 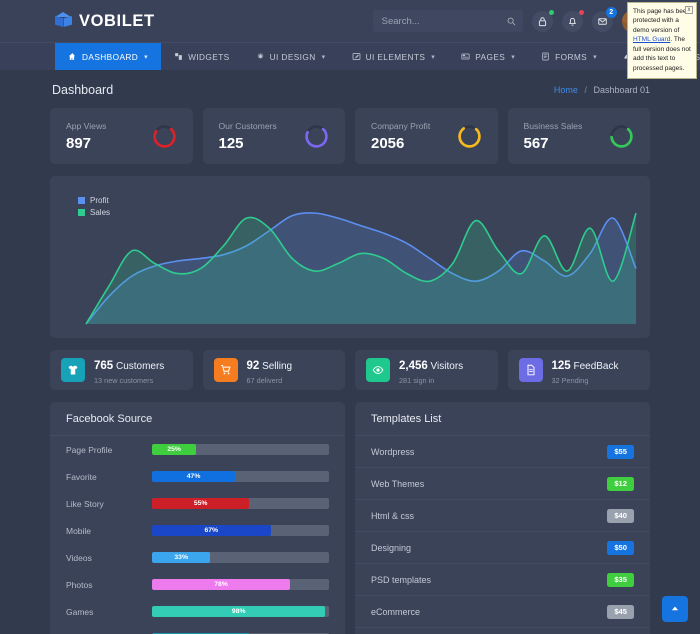 I want to click on progress-fill: 98%, so click(x=239, y=611).